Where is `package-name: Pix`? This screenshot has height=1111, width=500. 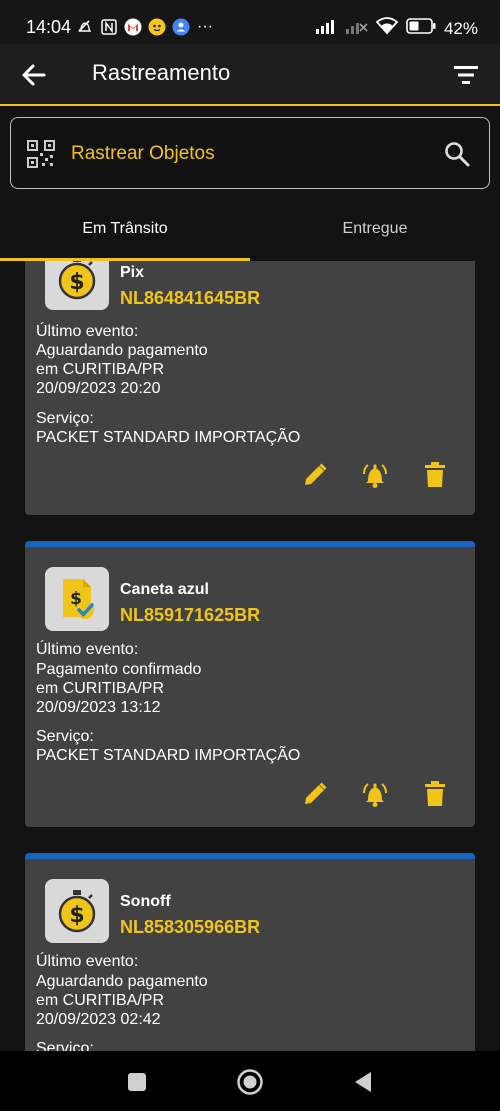 package-name: Pix is located at coordinates (132, 272).